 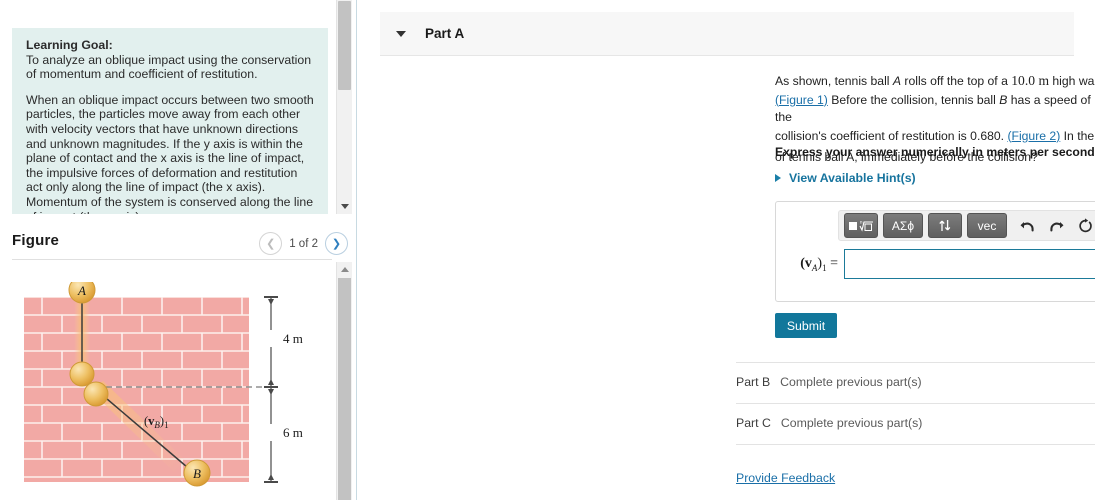 I want to click on up-down-arrows-icon, so click(x=945, y=225).